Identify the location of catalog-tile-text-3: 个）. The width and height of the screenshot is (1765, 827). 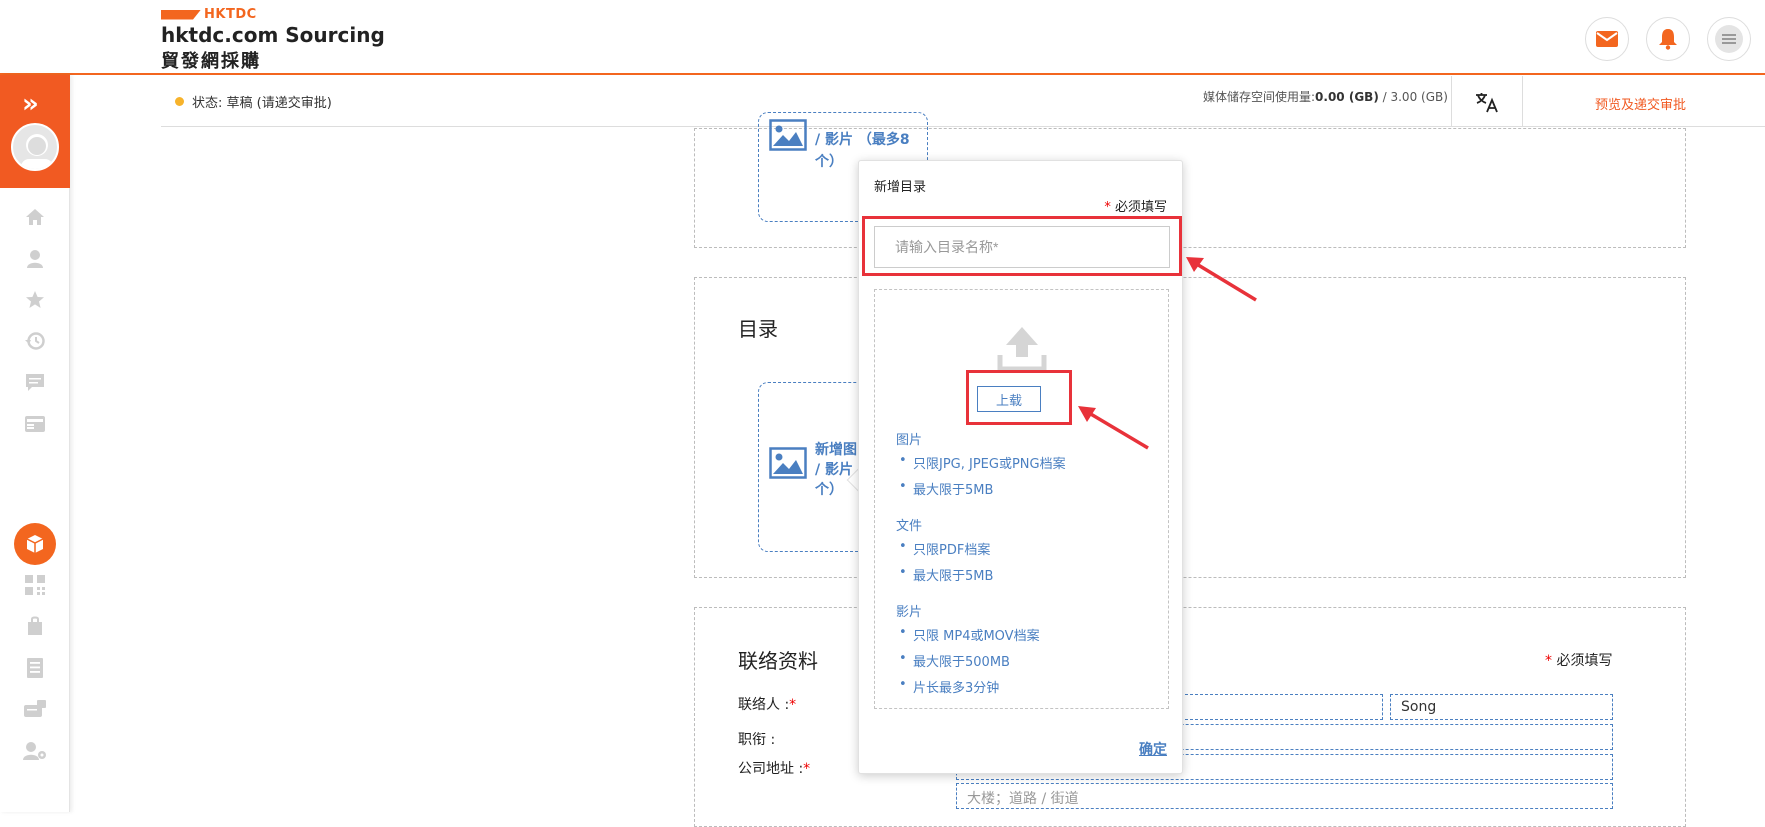
(829, 490).